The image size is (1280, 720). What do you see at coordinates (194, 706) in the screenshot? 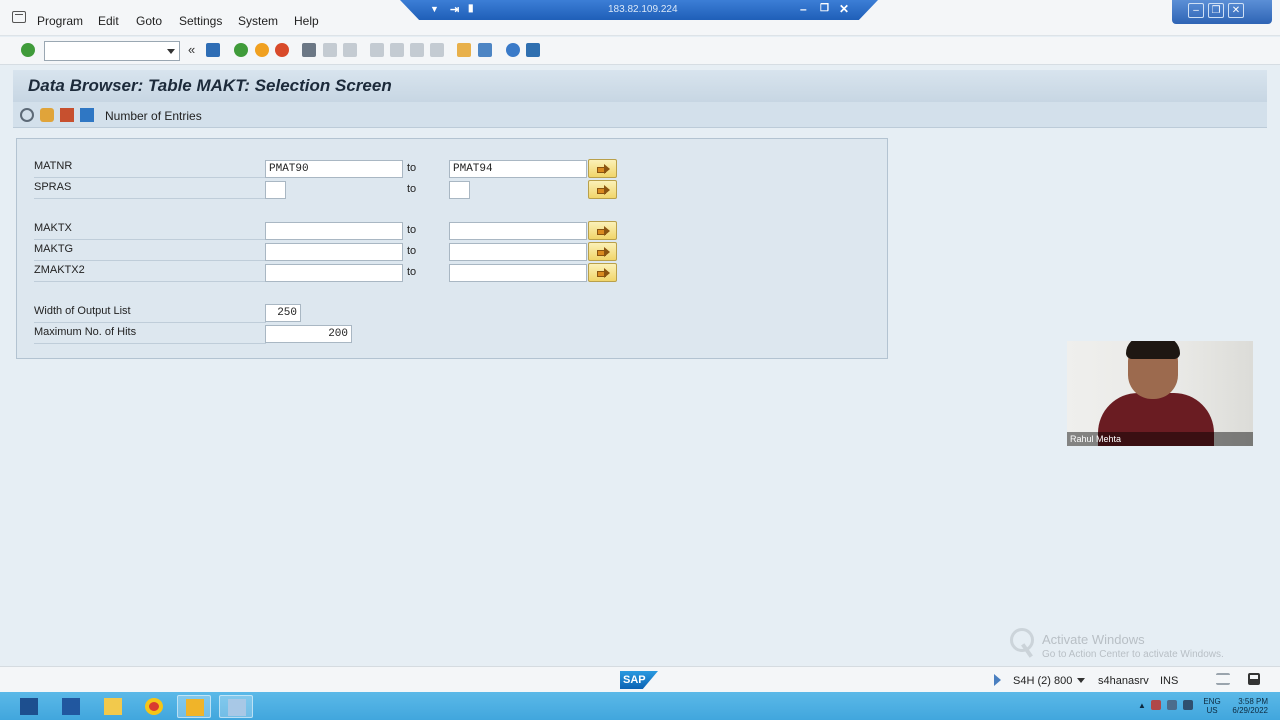
I see `taskbar-sap-logon` at bounding box center [194, 706].